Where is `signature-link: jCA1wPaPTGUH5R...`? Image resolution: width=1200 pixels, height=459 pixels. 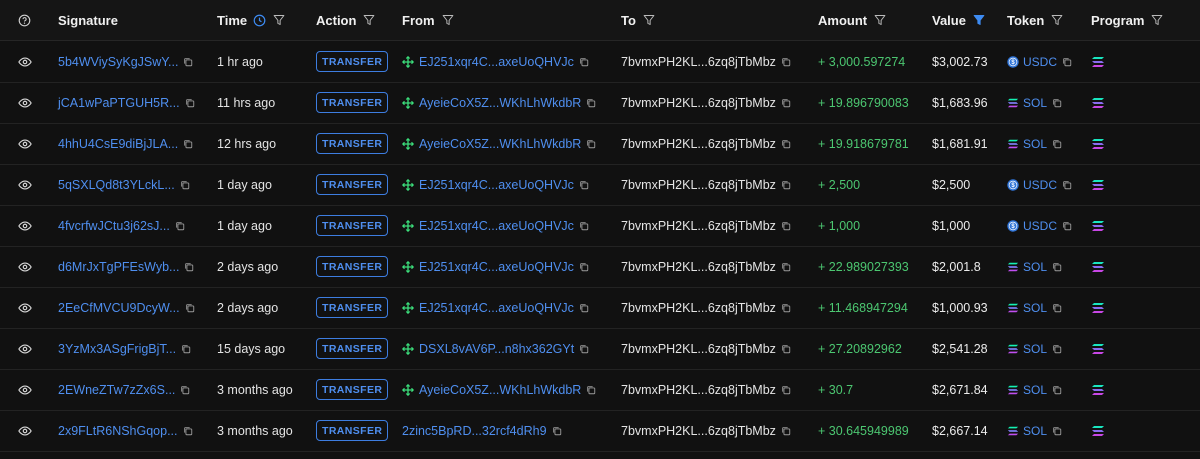
signature-link: jCA1wPaPTGUH5R... is located at coordinates (119, 103).